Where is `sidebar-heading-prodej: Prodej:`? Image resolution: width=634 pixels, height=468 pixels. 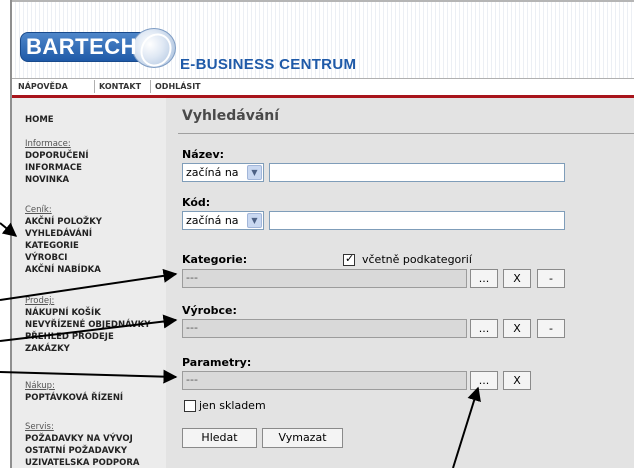
sidebar-heading-prodej: Prodej: is located at coordinates (39, 301).